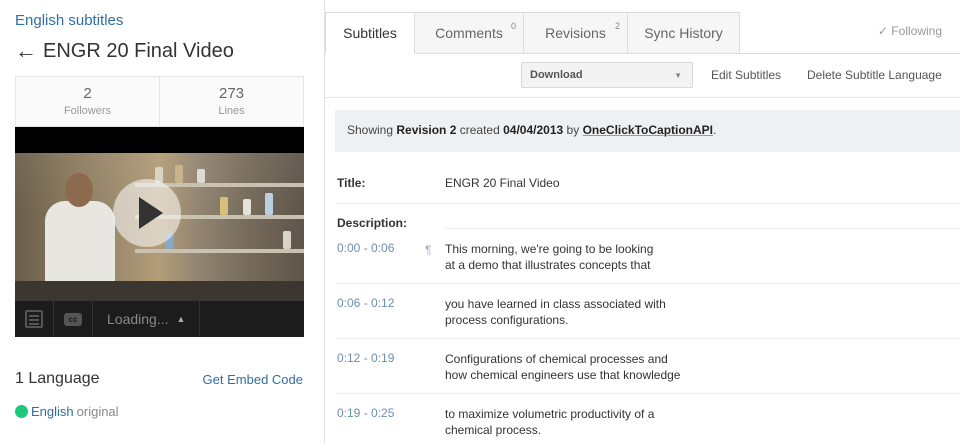 This screenshot has width=960, height=444. I want to click on language-list-item: English original, so click(67, 411).